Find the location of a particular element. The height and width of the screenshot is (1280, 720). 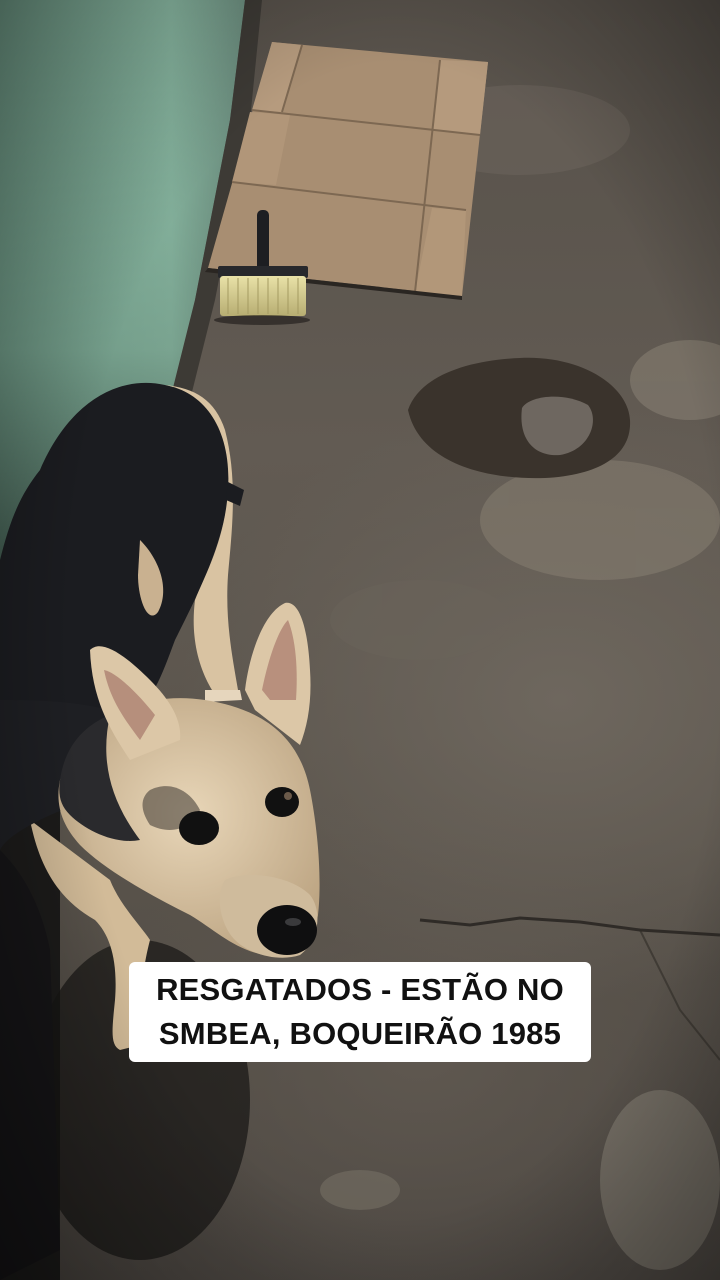

caption-line-1: RESGATADOS - ESTÃO NO is located at coordinates (360, 989).